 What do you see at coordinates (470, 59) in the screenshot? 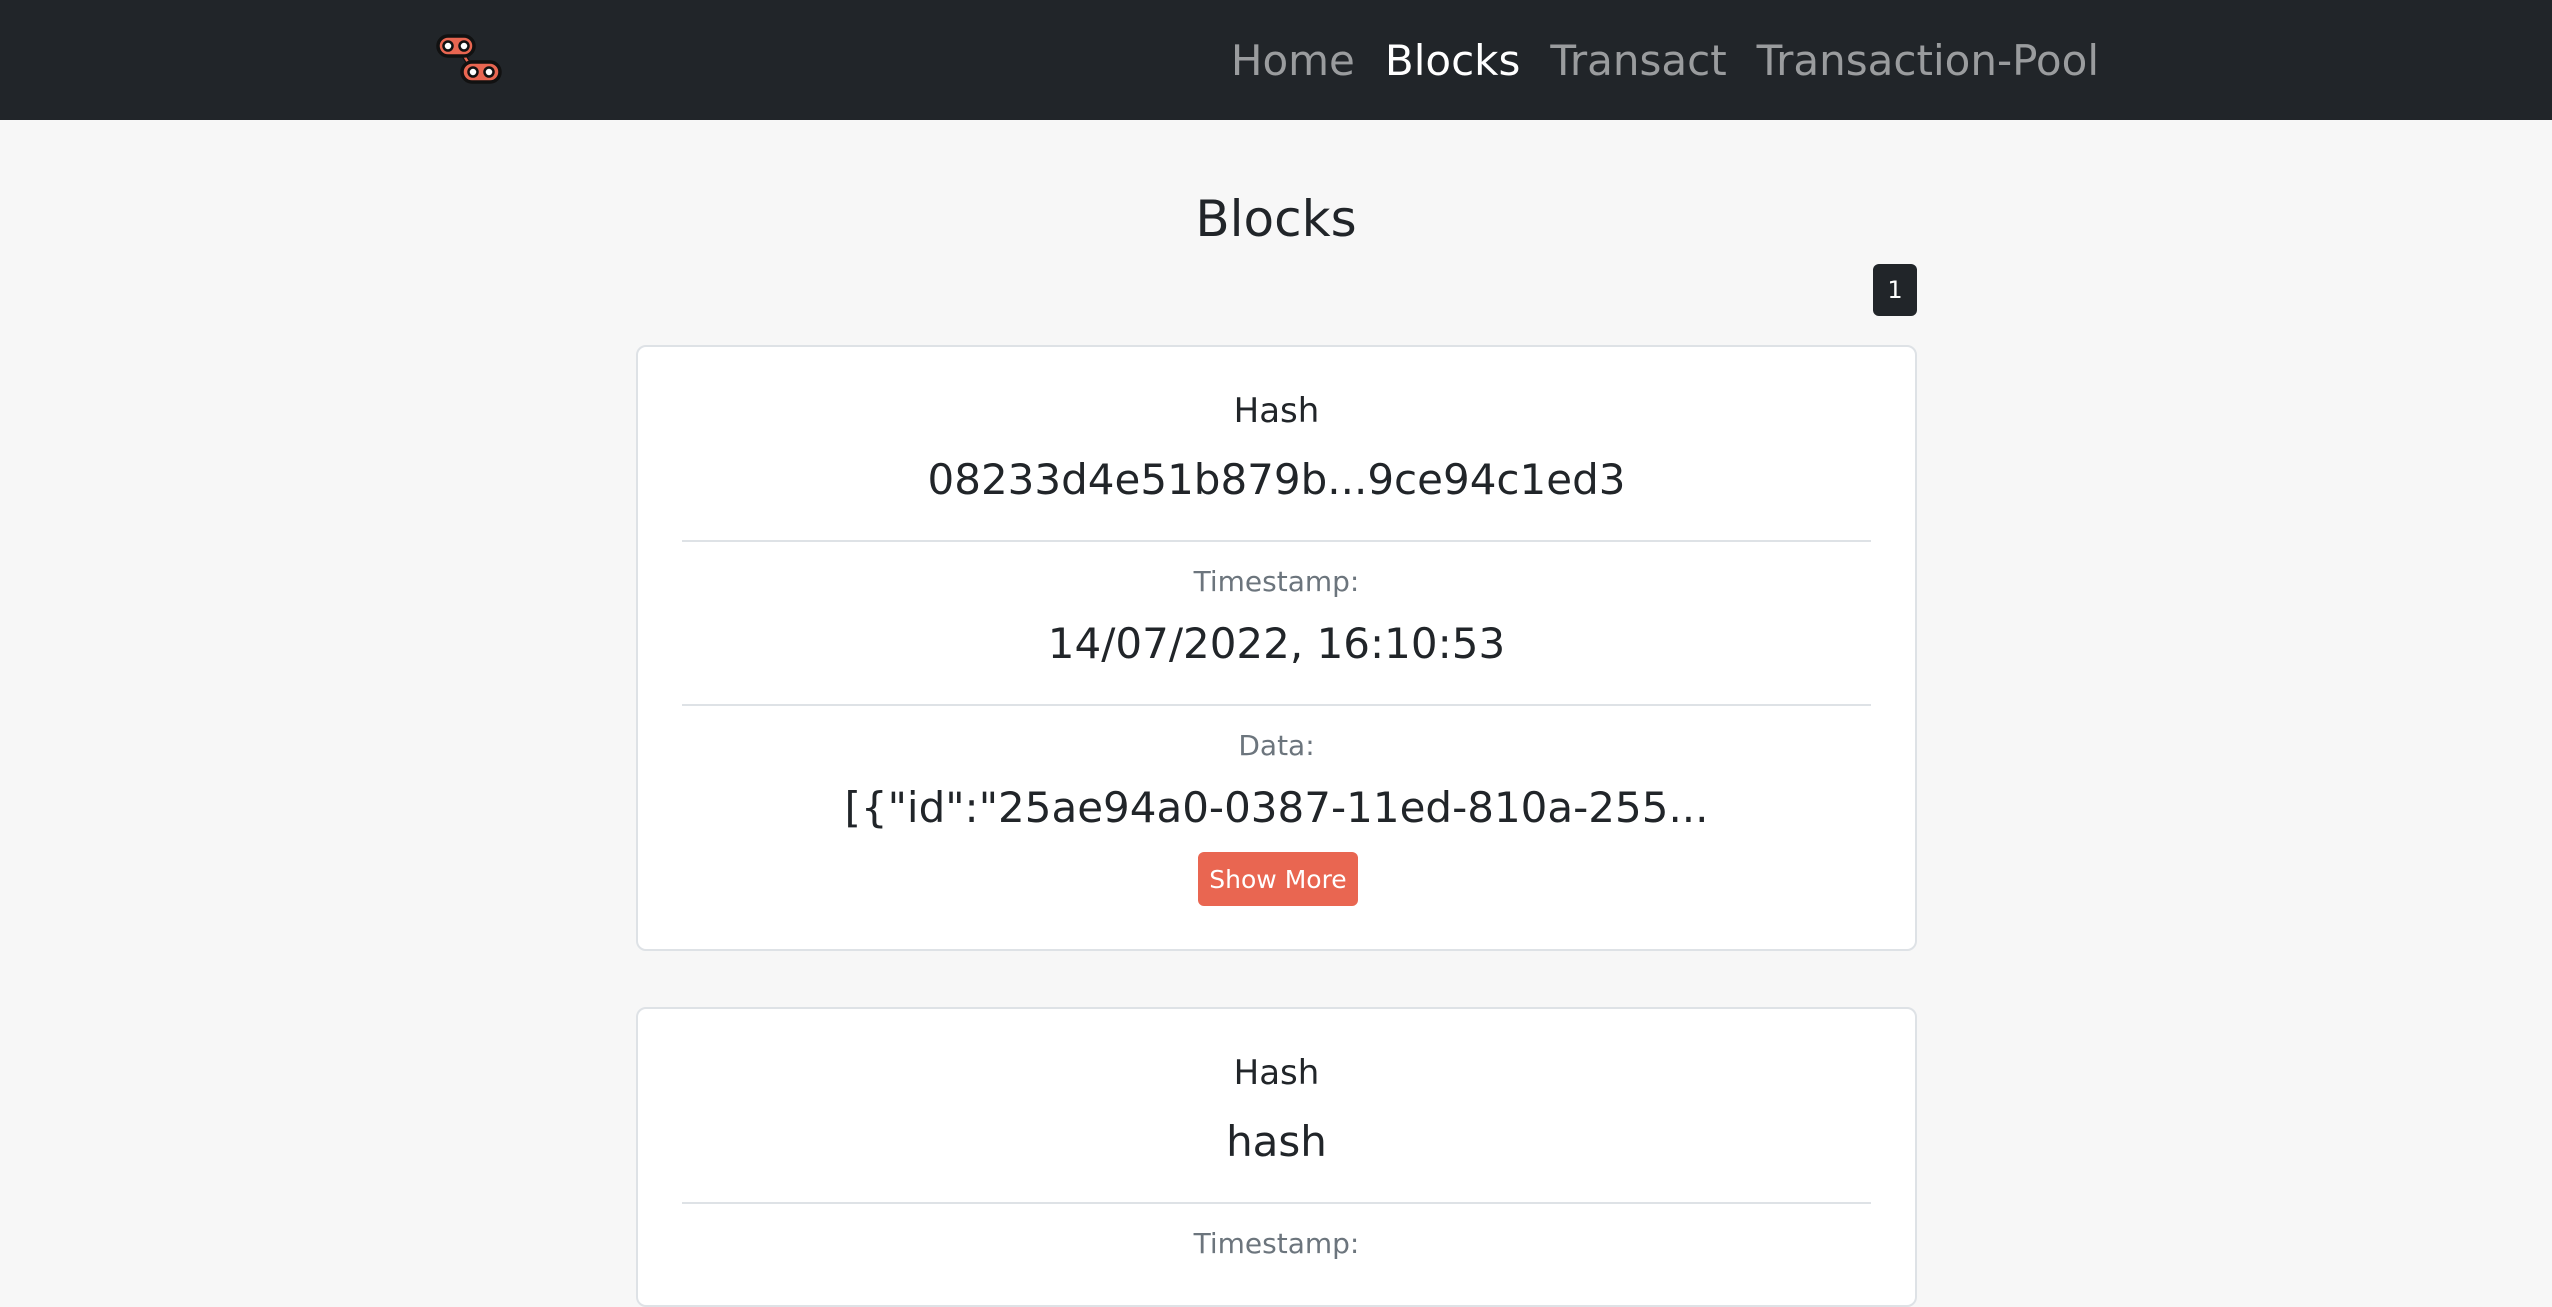
I see `chain-logo-icon` at bounding box center [470, 59].